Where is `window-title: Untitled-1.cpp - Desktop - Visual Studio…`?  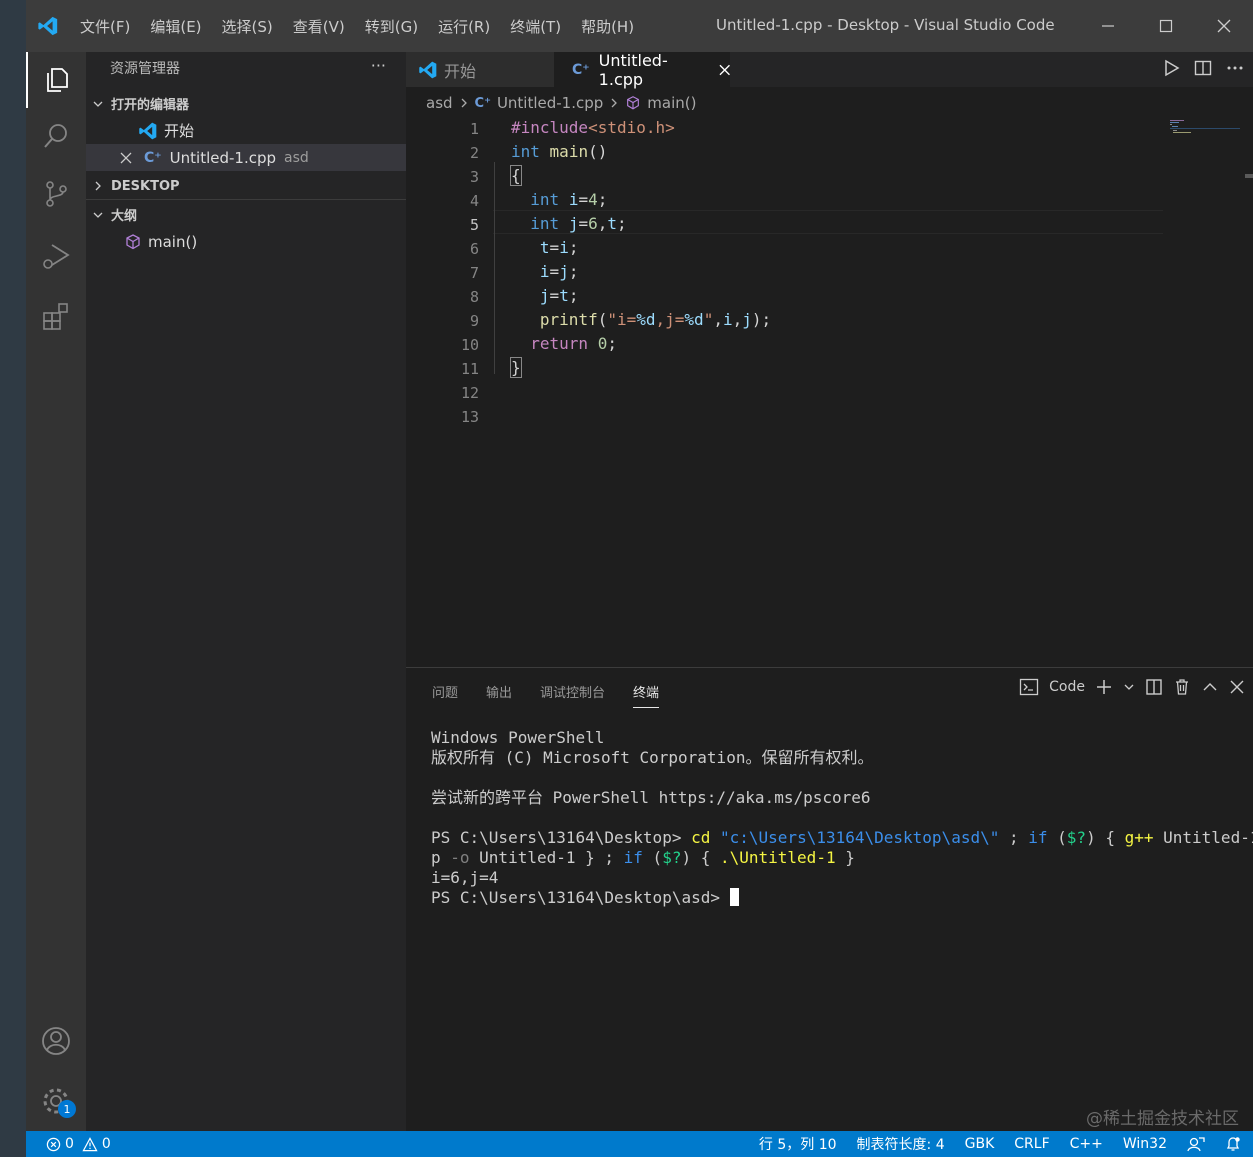 window-title: Untitled-1.cpp - Desktop - Visual Studio… is located at coordinates (885, 25).